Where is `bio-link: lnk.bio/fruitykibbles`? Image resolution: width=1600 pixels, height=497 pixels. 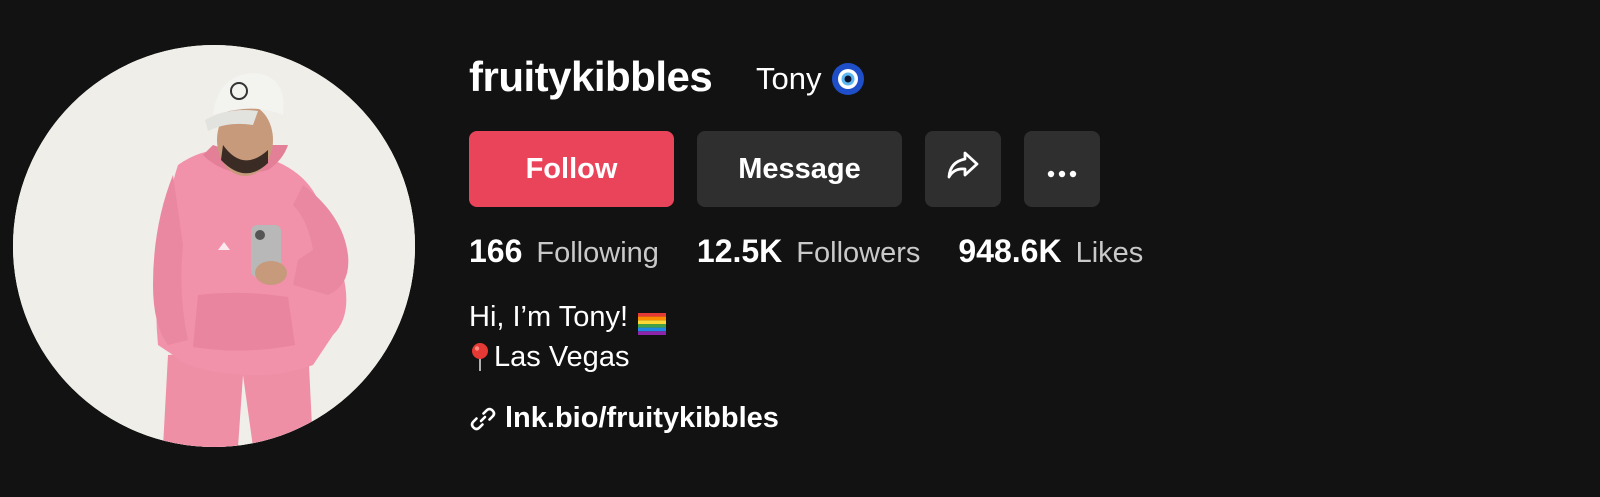
bio-link: lnk.bio/fruitykibbles is located at coordinates (624, 418).